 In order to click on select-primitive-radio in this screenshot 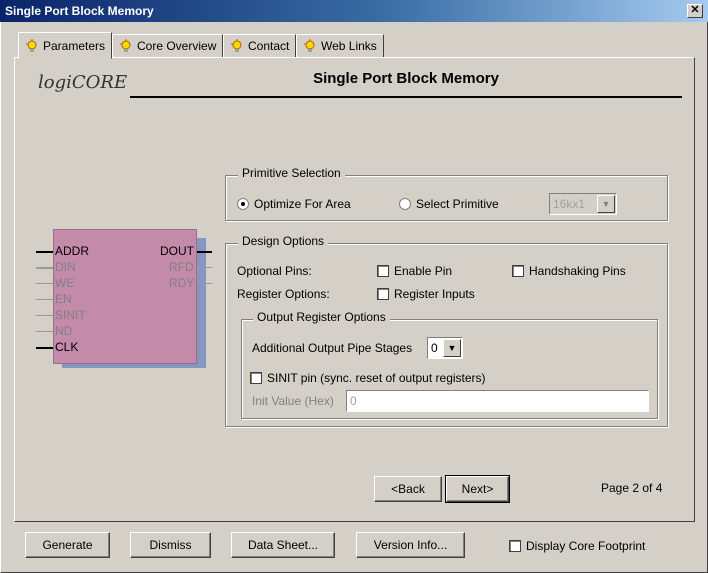, I will do `click(405, 204)`.